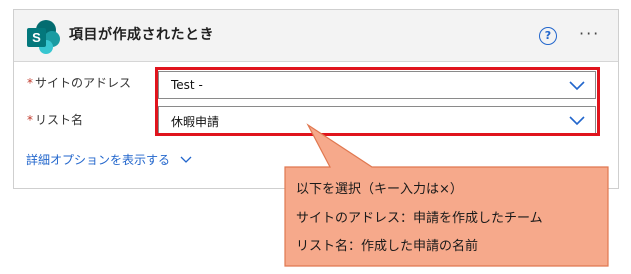  What do you see at coordinates (379, 189) in the screenshot?
I see `callout-line-1: 以下を選択（キー入力は×）` at bounding box center [379, 189].